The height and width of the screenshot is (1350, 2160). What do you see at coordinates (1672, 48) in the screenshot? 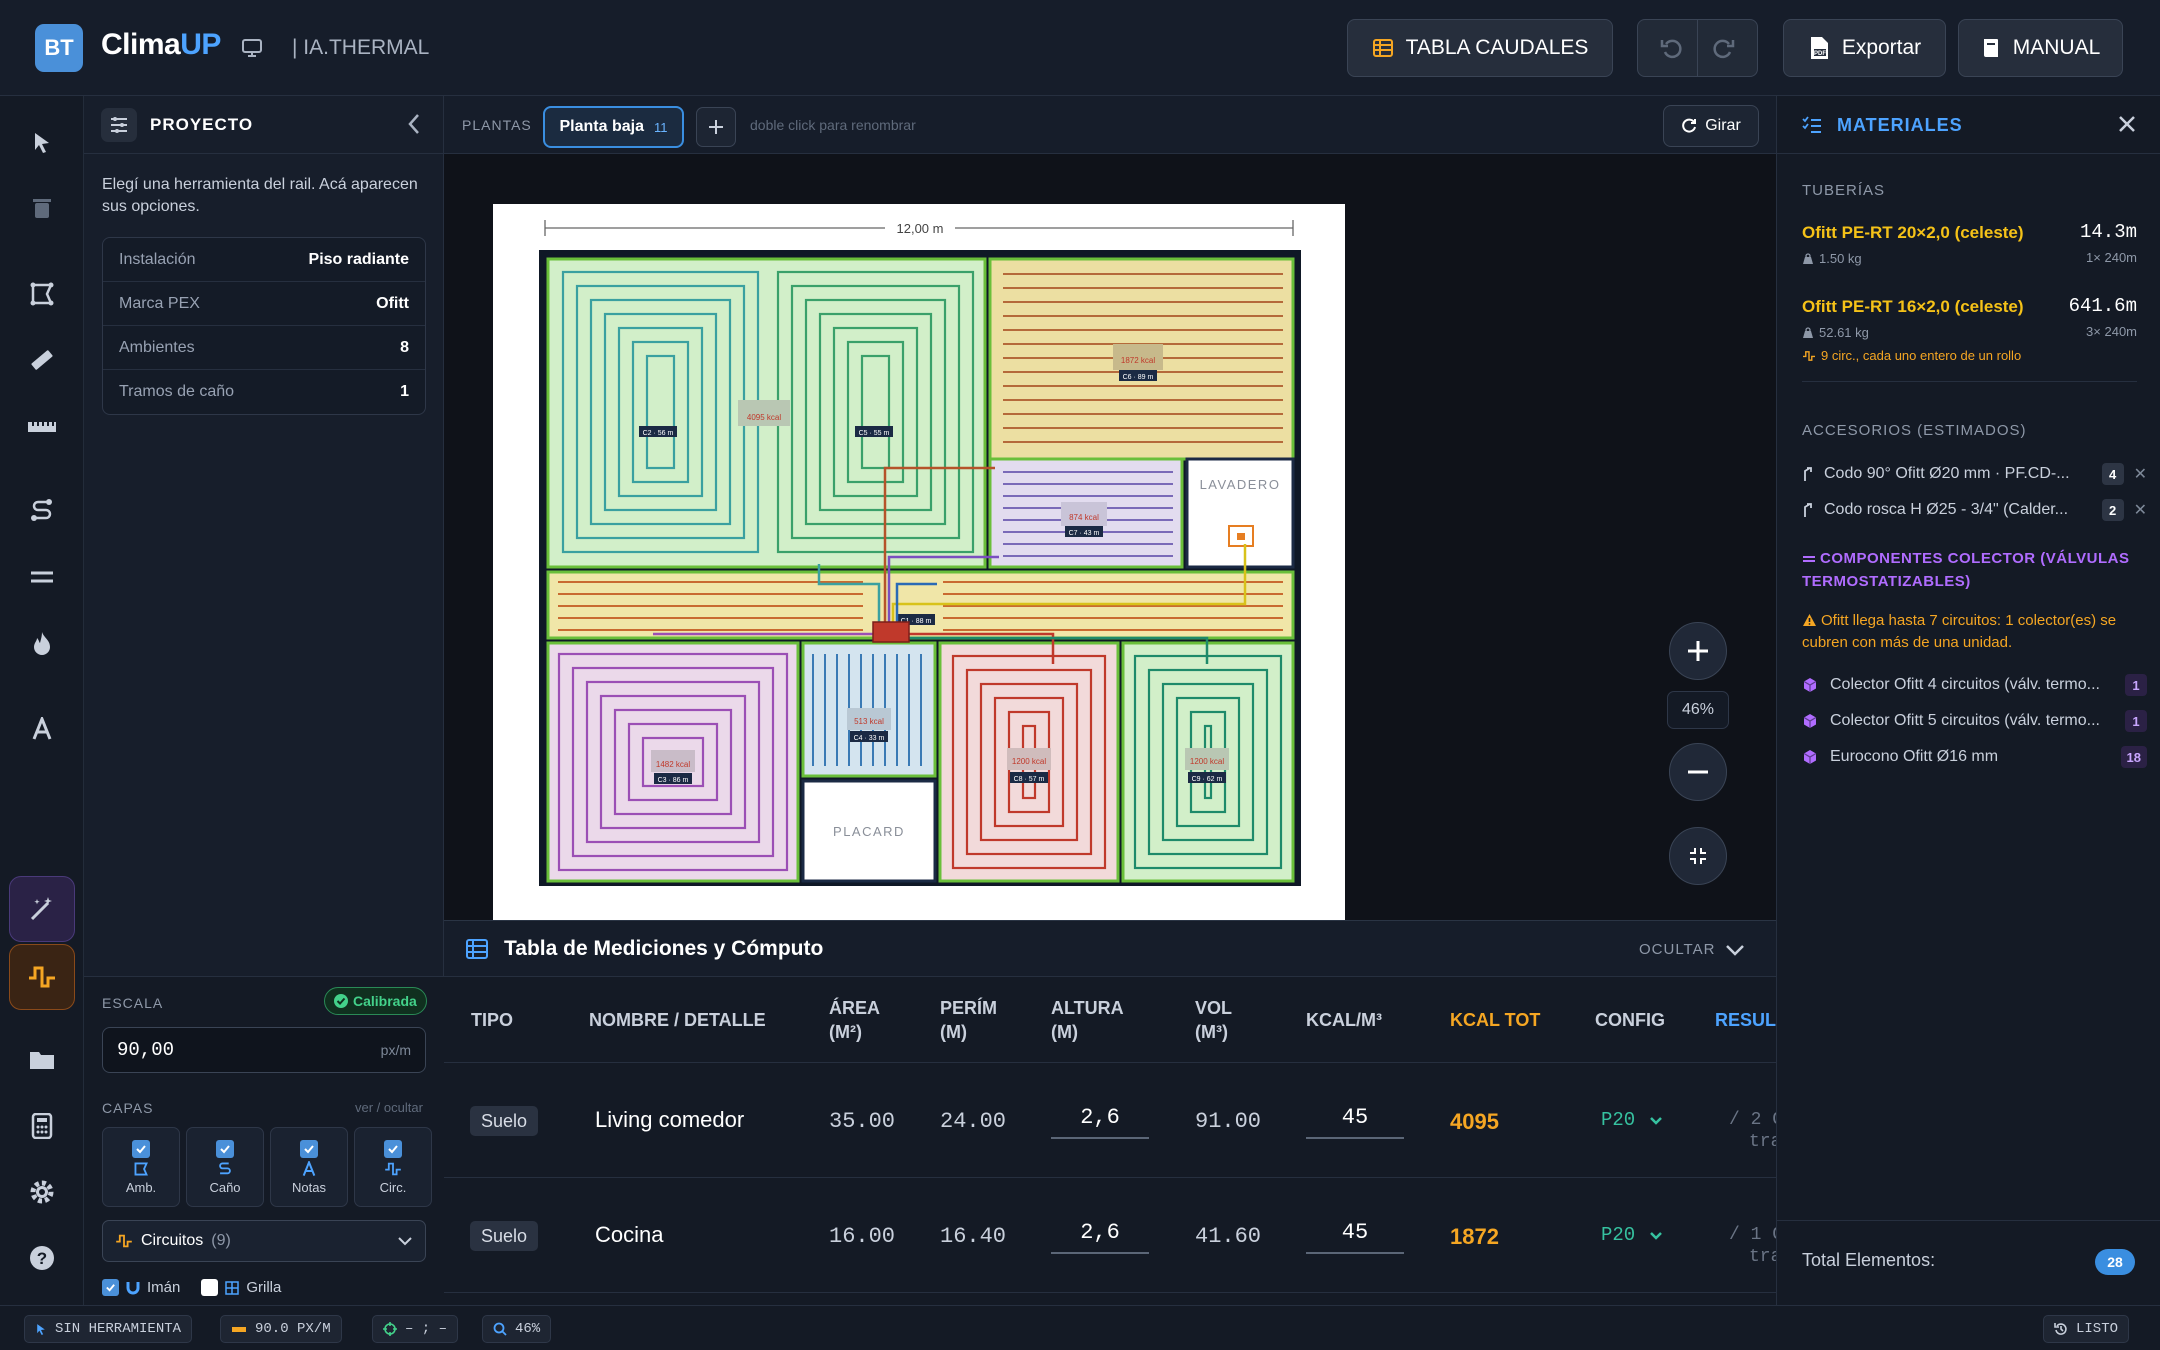
I see `undo-icon` at bounding box center [1672, 48].